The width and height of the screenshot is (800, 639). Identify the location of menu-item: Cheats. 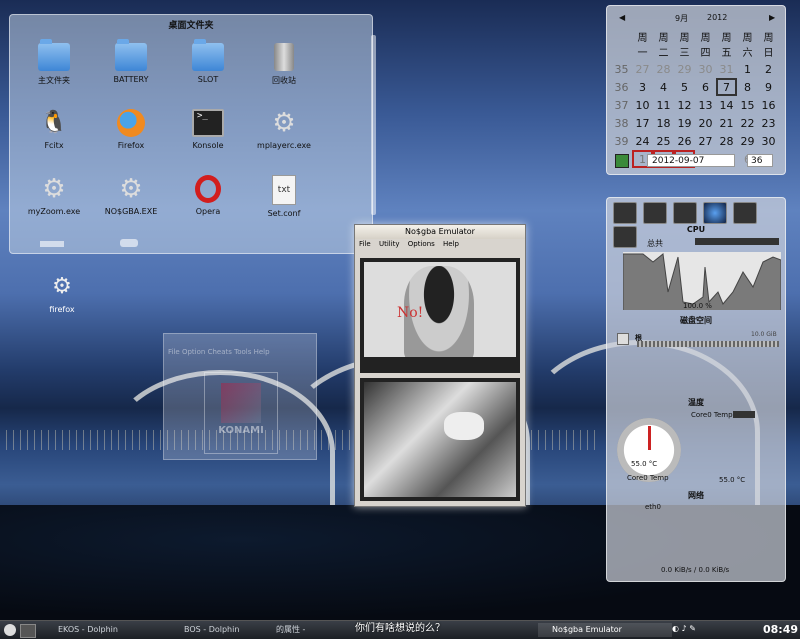
(219, 352).